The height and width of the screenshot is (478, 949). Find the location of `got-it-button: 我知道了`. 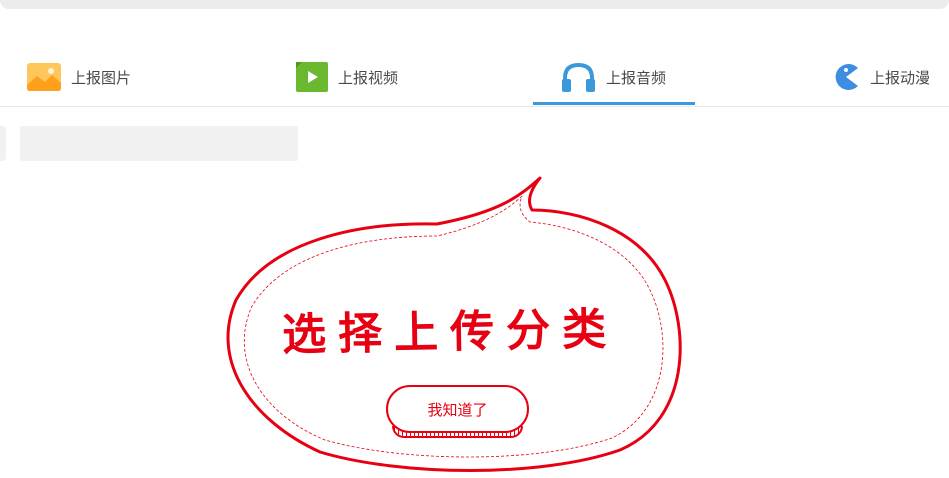

got-it-button: 我知道了 is located at coordinates (457, 409).